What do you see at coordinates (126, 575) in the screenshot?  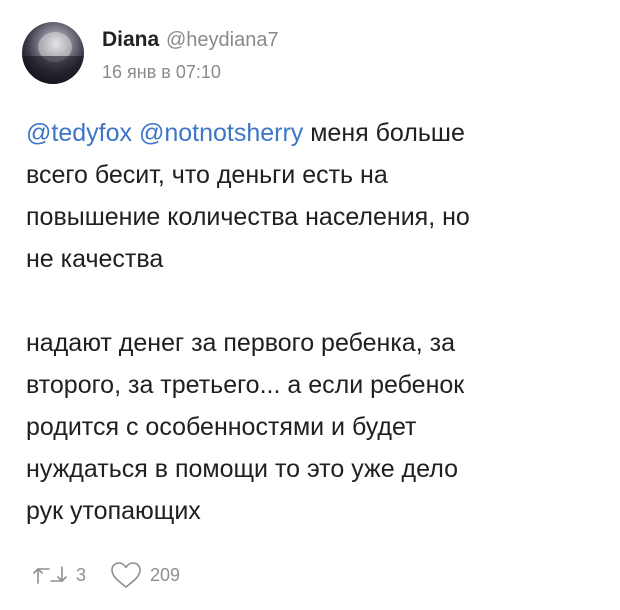 I see `heart-icon` at bounding box center [126, 575].